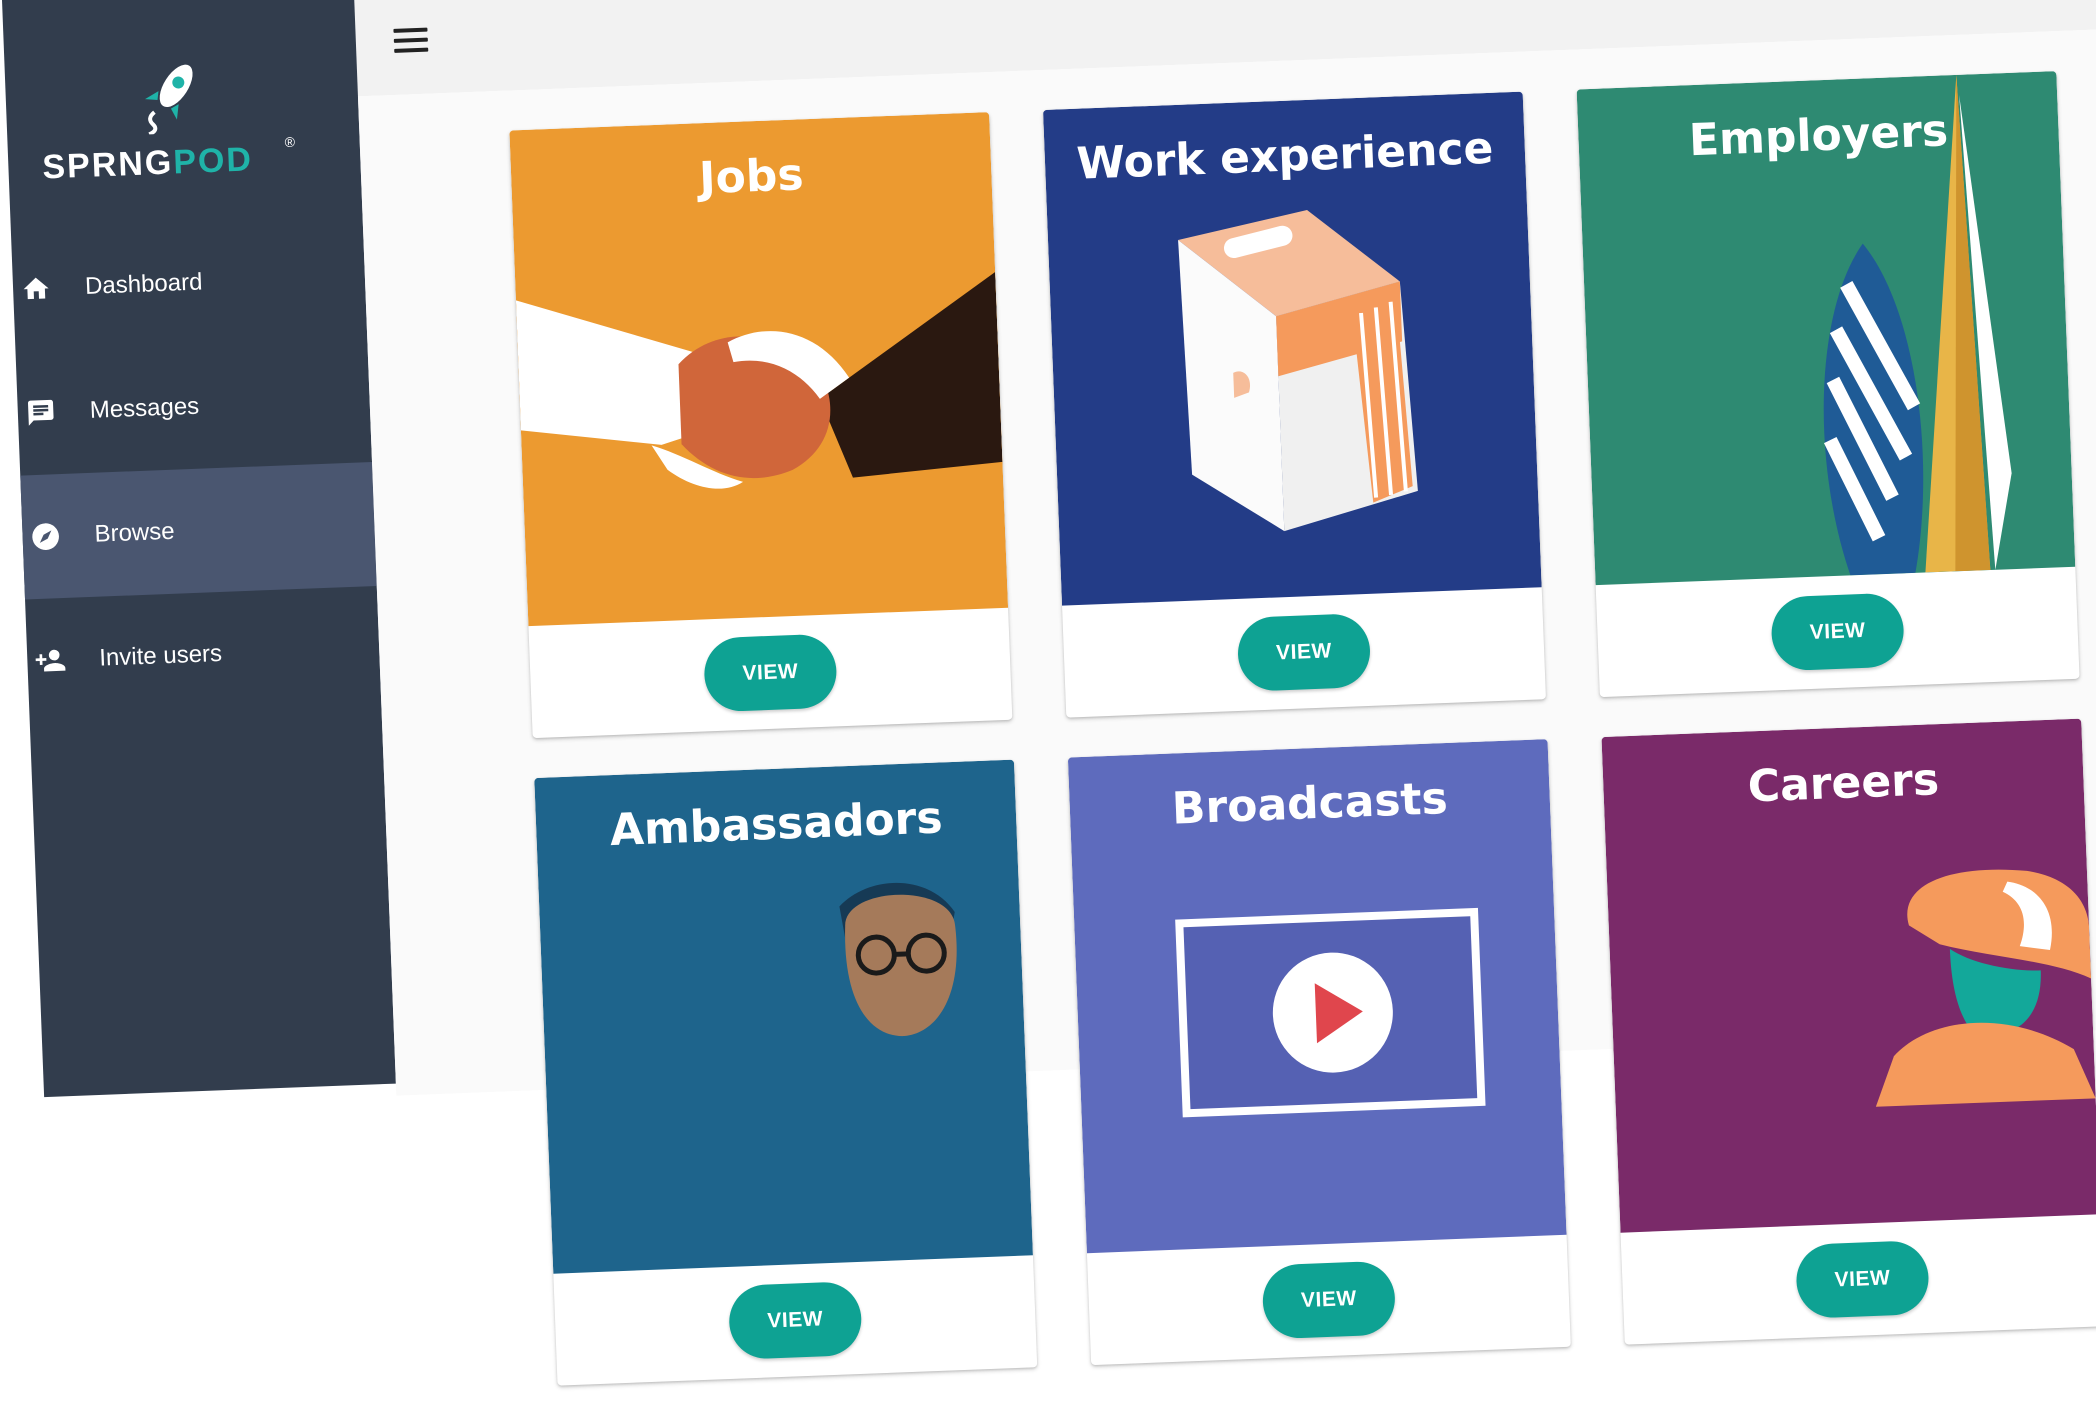 This screenshot has height=1405, width=2096. I want to click on view-jobs-button: VIEW, so click(770, 673).